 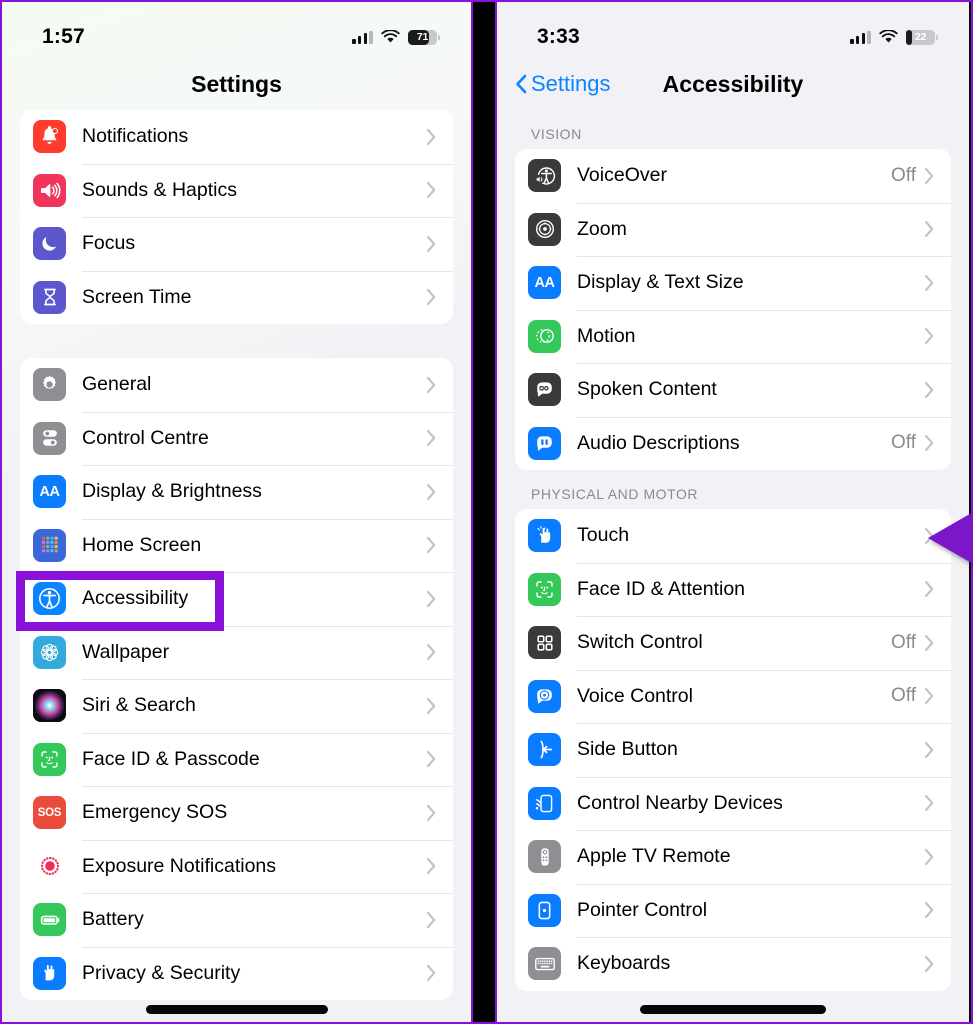 What do you see at coordinates (733, 910) in the screenshot?
I see `settings-row-pointer-control: Pointer Control` at bounding box center [733, 910].